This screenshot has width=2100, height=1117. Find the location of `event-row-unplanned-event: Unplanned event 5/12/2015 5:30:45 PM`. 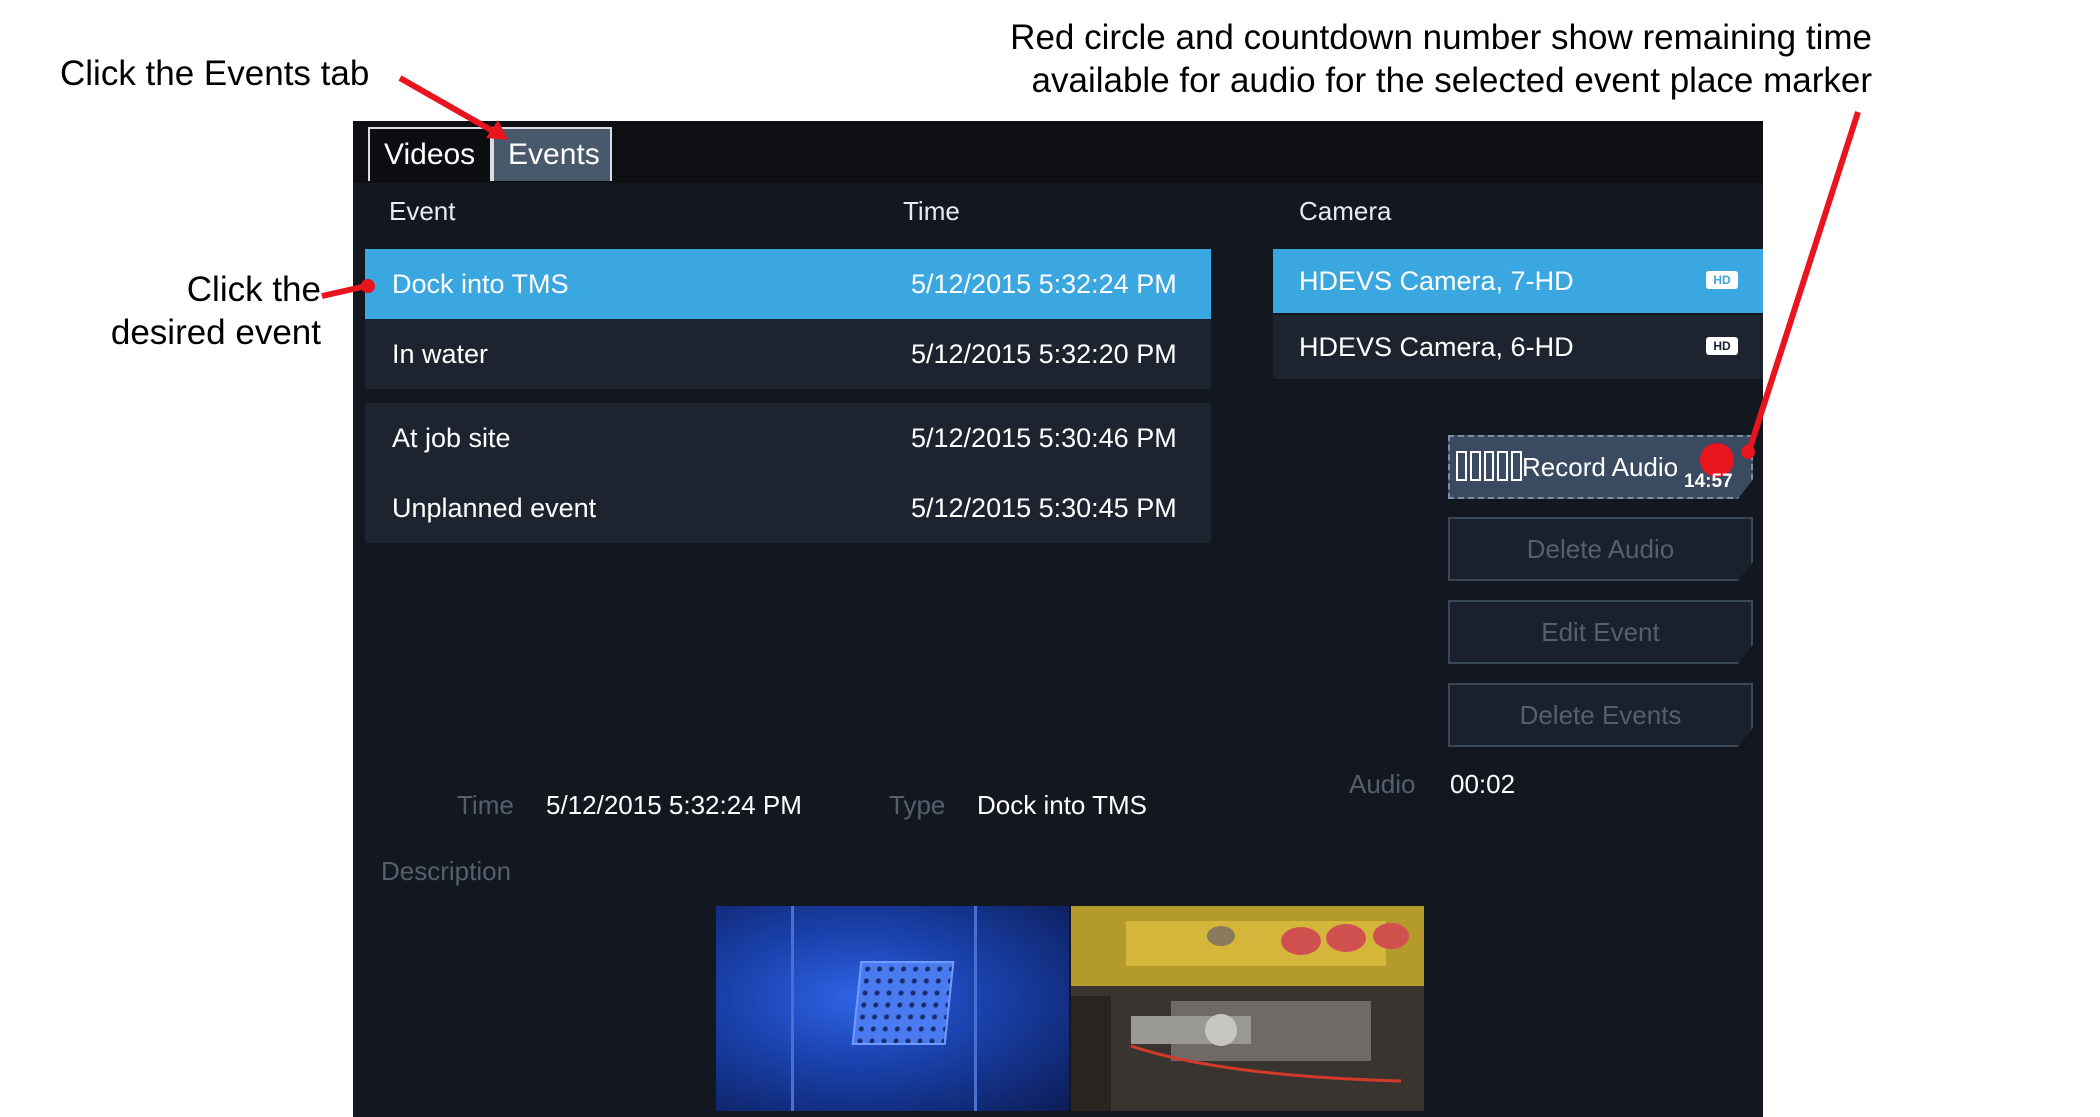

event-row-unplanned-event: Unplanned event 5/12/2015 5:30:45 PM is located at coordinates (788, 508).